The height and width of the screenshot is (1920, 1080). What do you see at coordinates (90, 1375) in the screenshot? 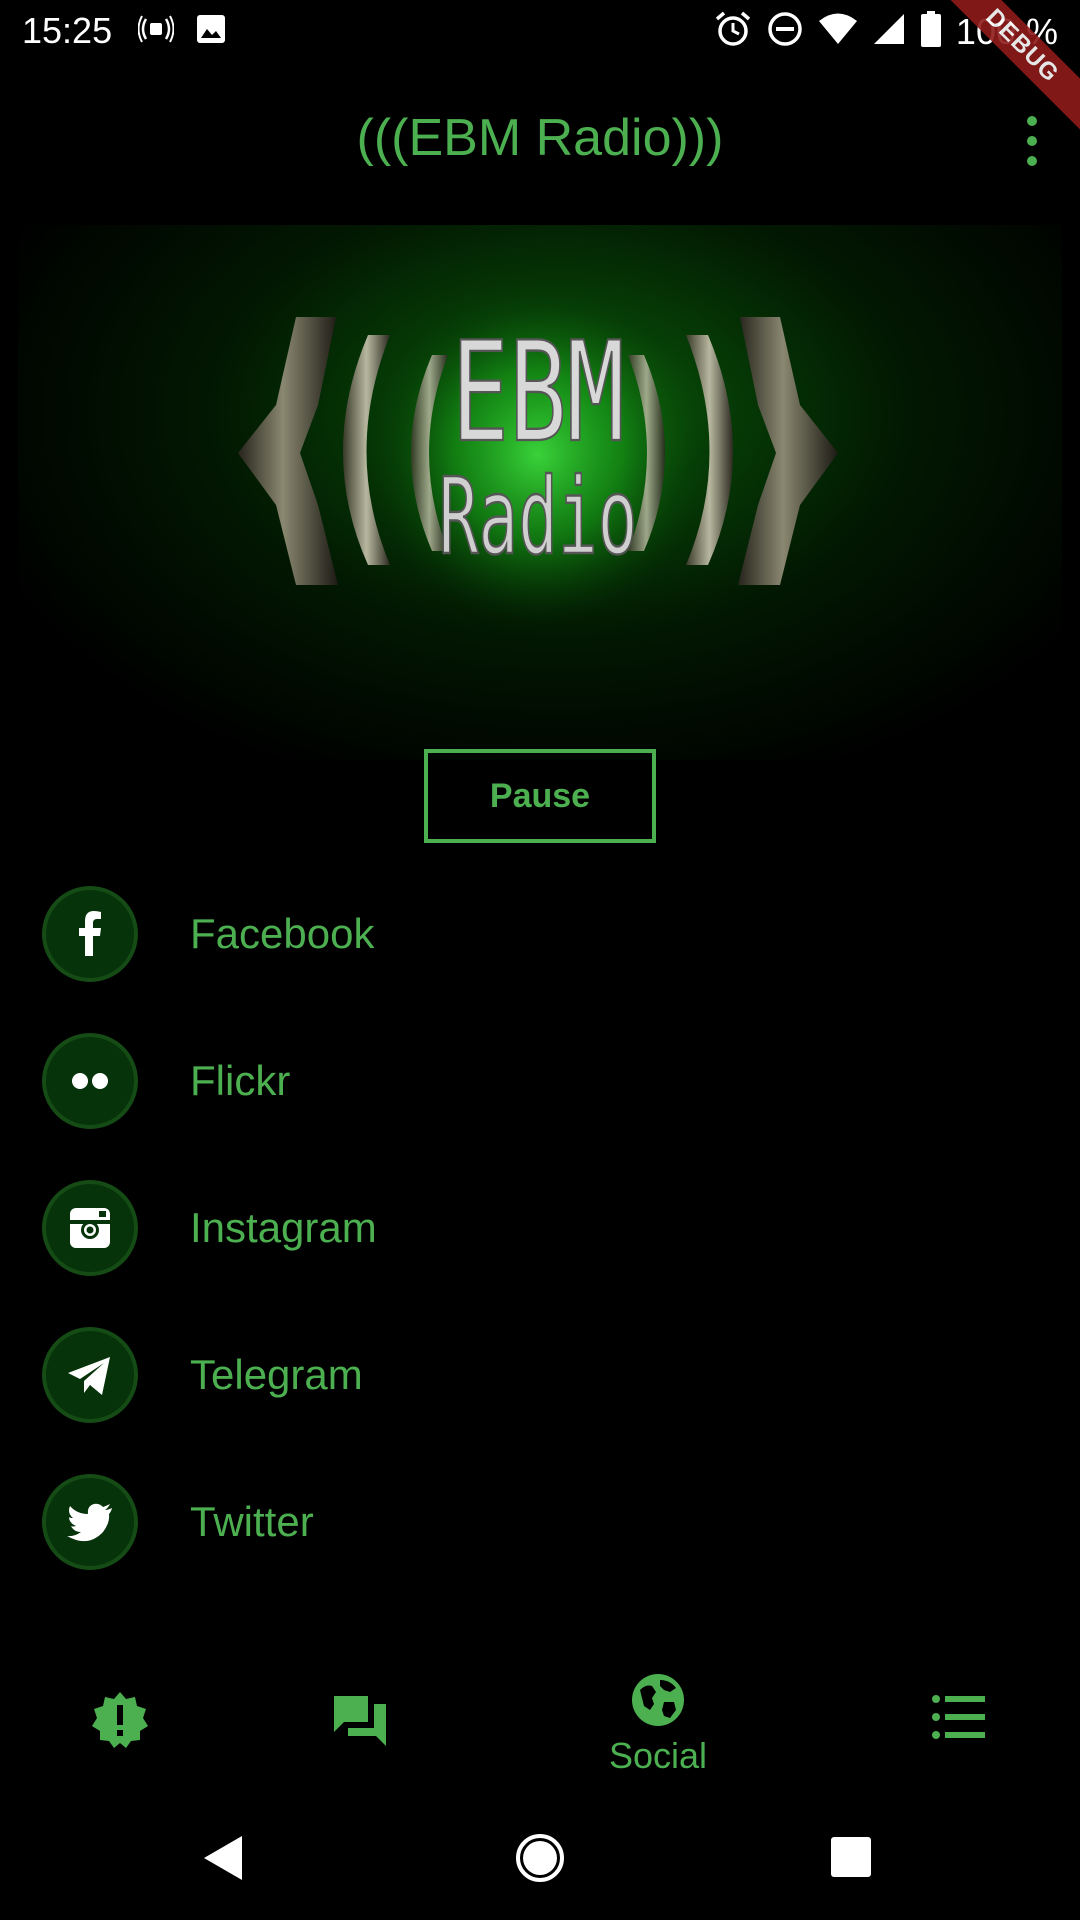
I see `telegram-icon` at bounding box center [90, 1375].